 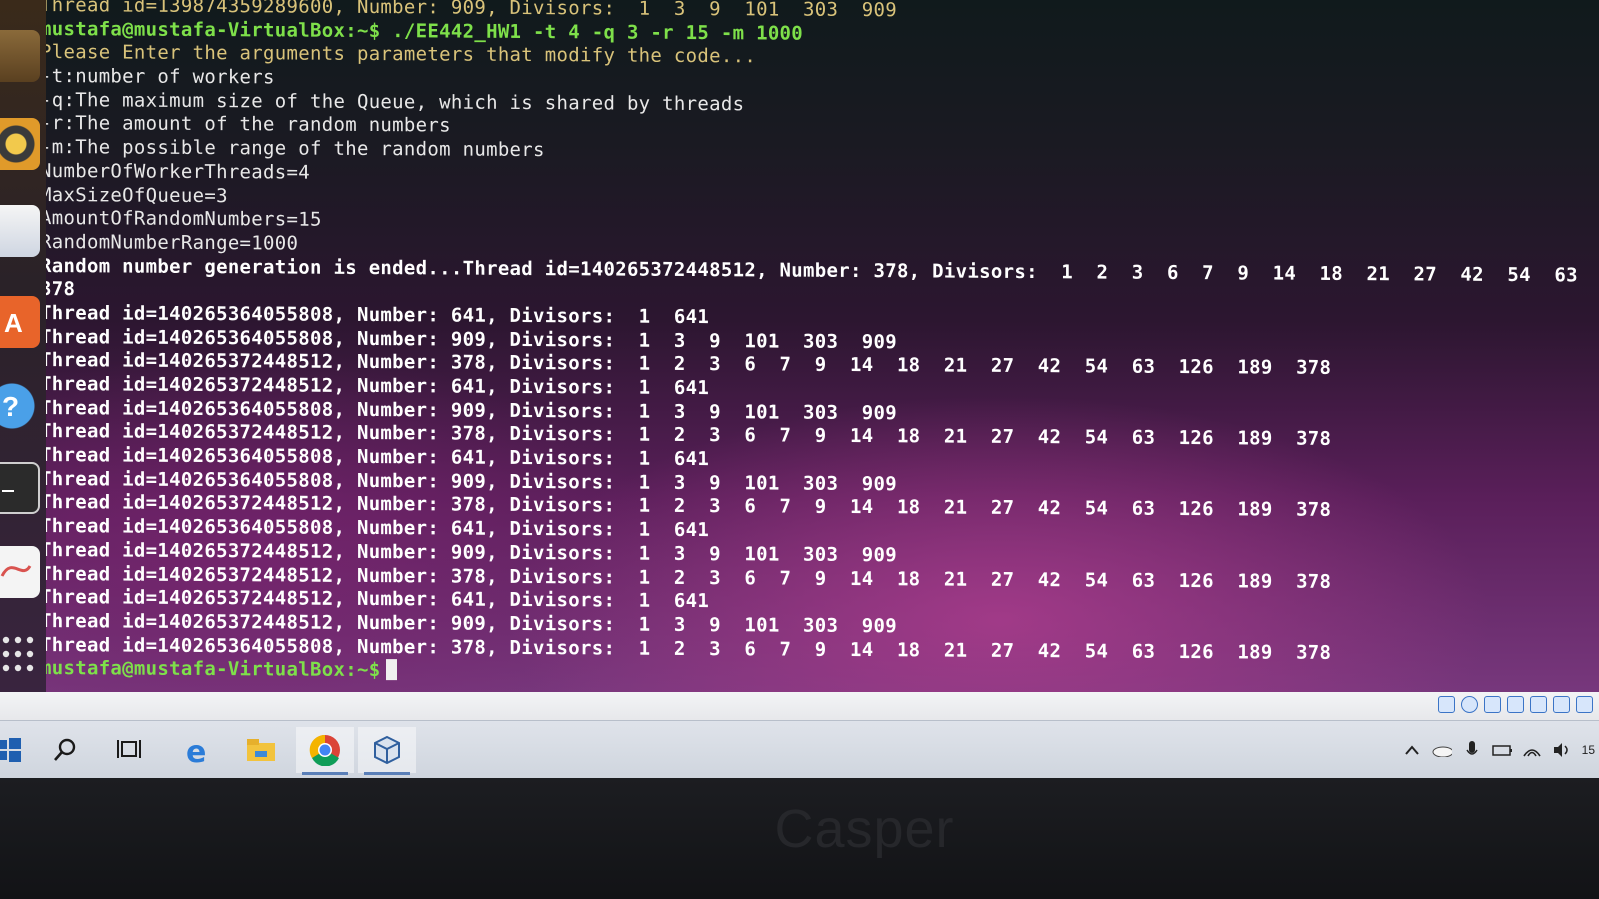 I want to click on system-tray: 15, so click(x=1500, y=750).